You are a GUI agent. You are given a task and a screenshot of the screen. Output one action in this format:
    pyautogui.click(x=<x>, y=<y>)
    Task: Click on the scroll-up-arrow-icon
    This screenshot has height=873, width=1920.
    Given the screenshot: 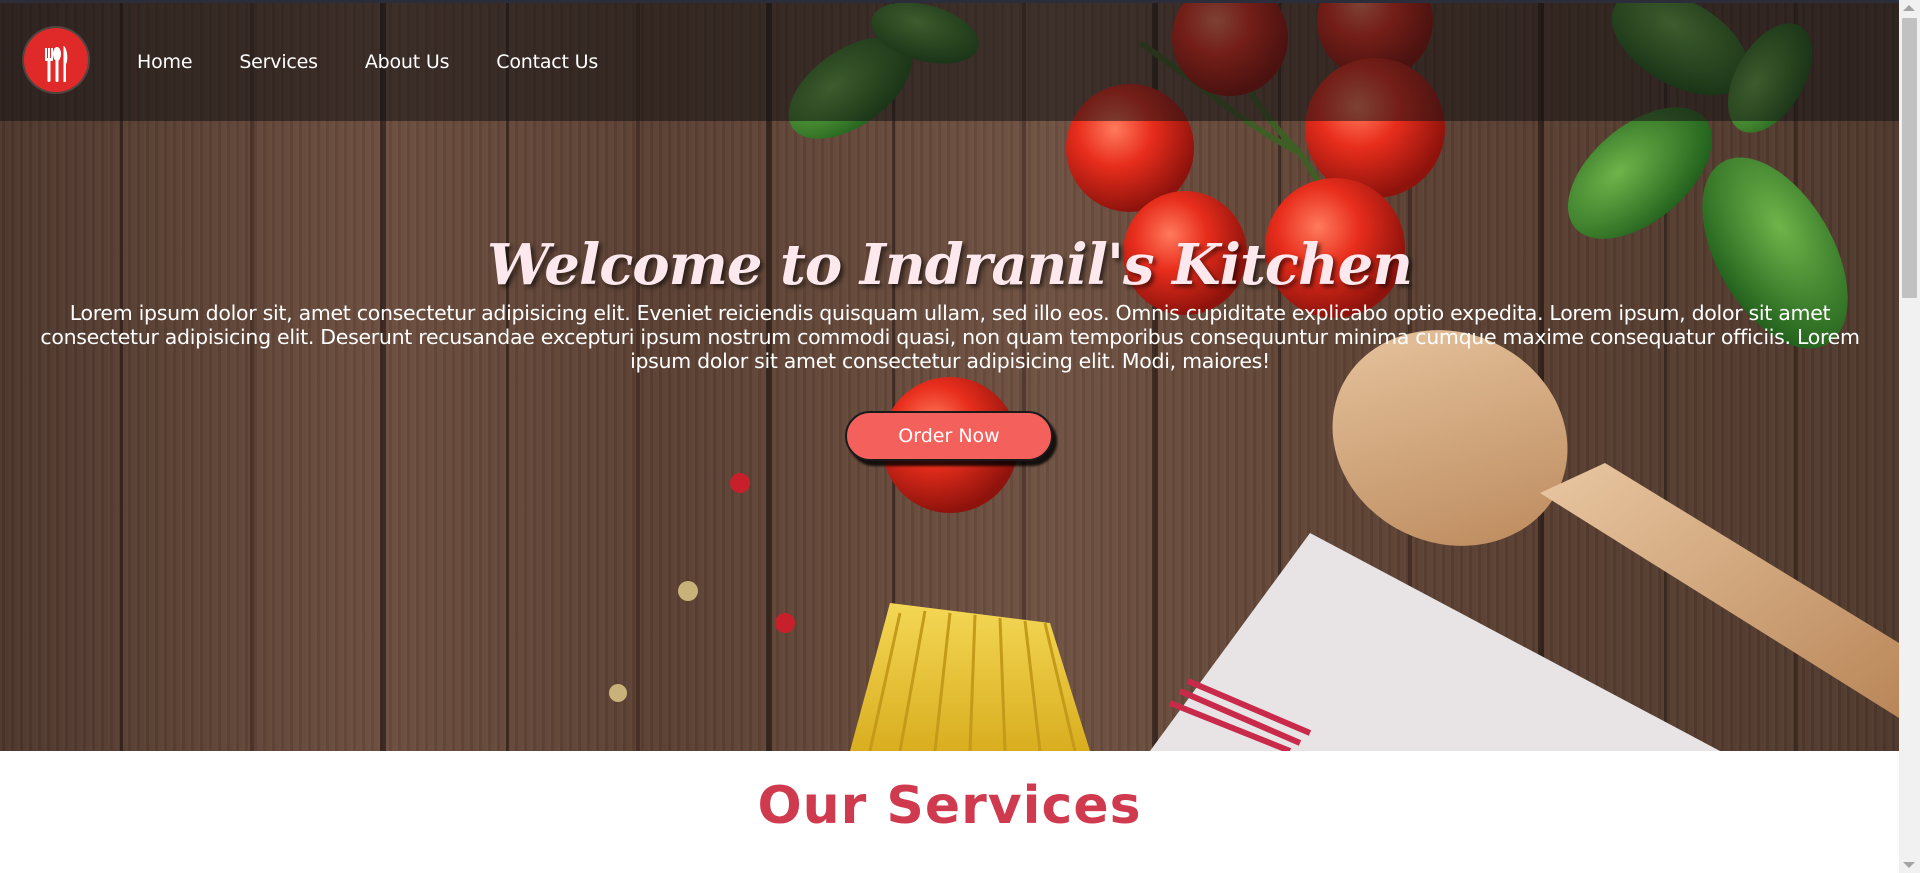 What is the action you would take?
    pyautogui.click(x=1909, y=8)
    